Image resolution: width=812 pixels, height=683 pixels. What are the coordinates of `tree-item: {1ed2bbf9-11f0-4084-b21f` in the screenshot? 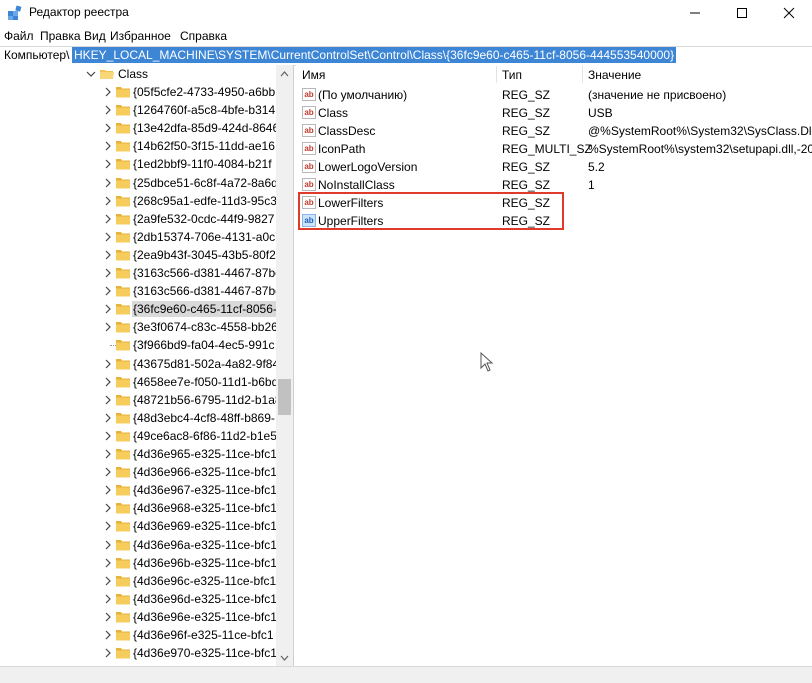 It's located at (138, 164).